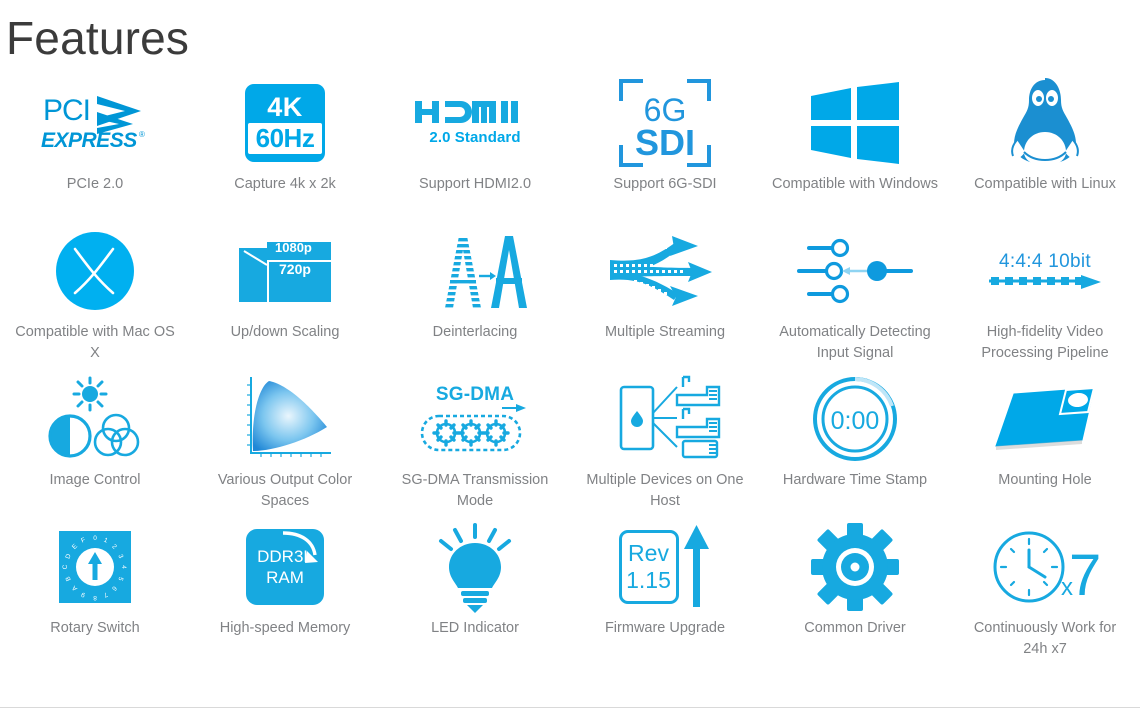  Describe the element at coordinates (665, 627) in the screenshot. I see `feature-label: Firmware Upgrade` at that location.